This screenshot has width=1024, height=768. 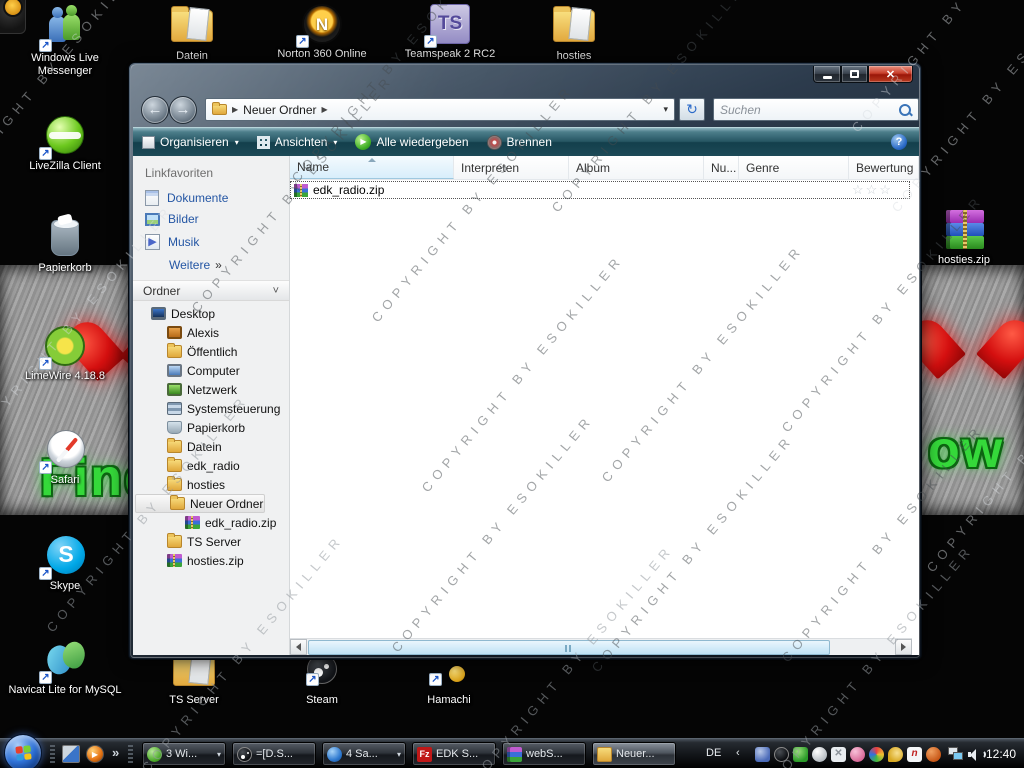 What do you see at coordinates (794, 167) in the screenshot?
I see `column-genre: Genre` at bounding box center [794, 167].